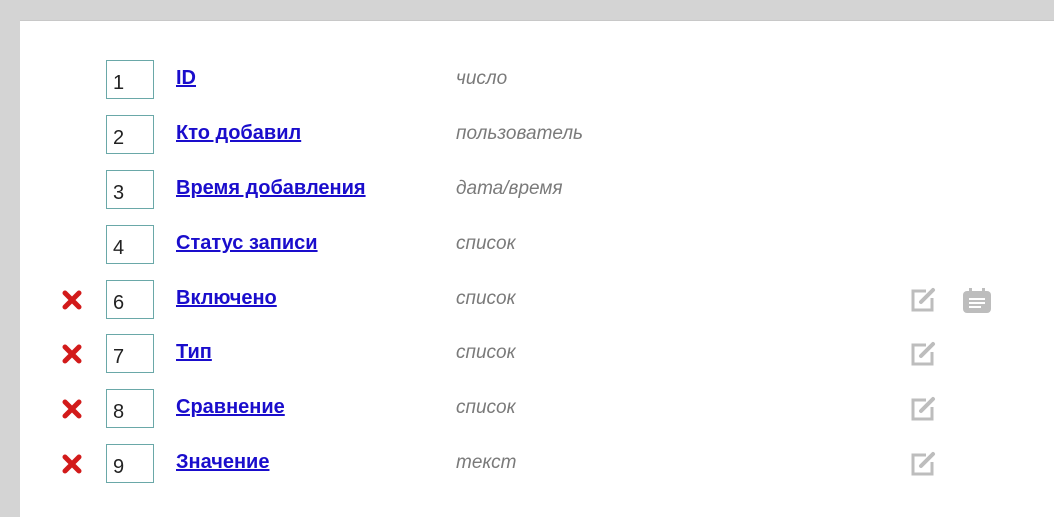  Describe the element at coordinates (527, 305) in the screenshot. I see `field-row: Включено список` at that location.